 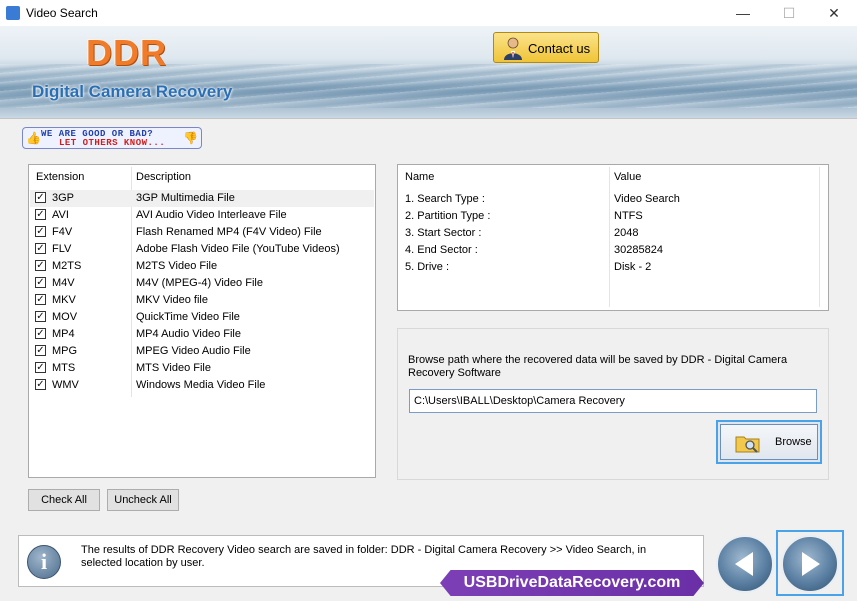 I want to click on extension-description: AVI Audio Video Interleave File, so click(x=211, y=215).